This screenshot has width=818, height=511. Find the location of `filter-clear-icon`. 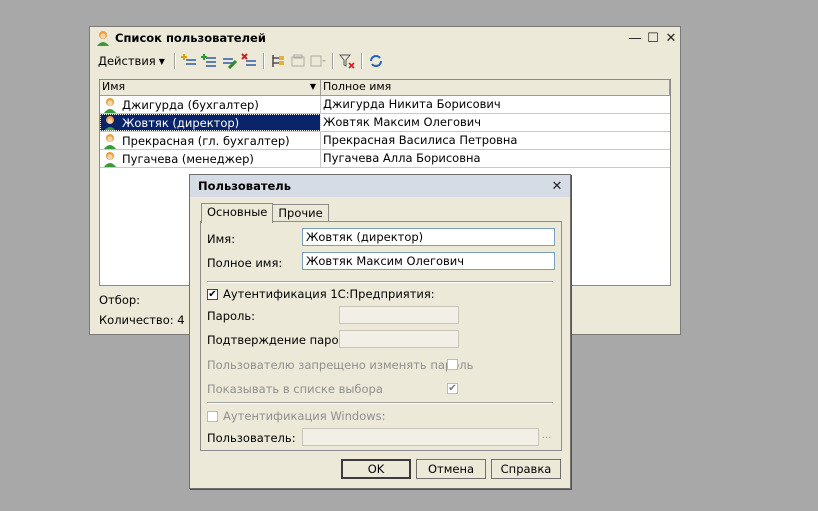

filter-clear-icon is located at coordinates (347, 61).